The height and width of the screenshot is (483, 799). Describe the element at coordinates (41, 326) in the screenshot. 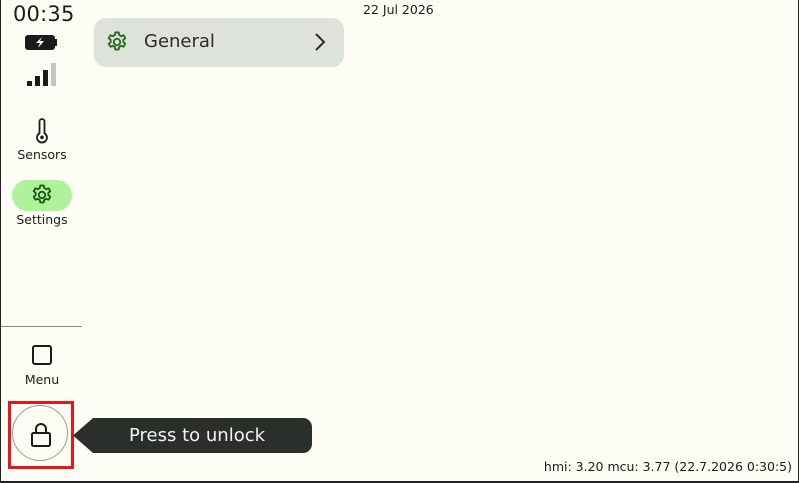

I see `sidebar-divider` at that location.